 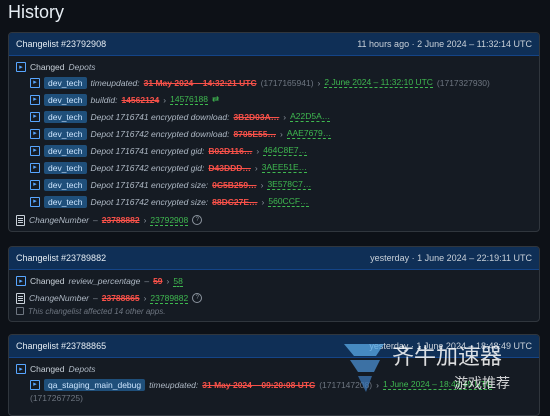 What do you see at coordinates (259, 384) in the screenshot?
I see `old-value: 31 May 2024 – 09:20:08 UTC` at bounding box center [259, 384].